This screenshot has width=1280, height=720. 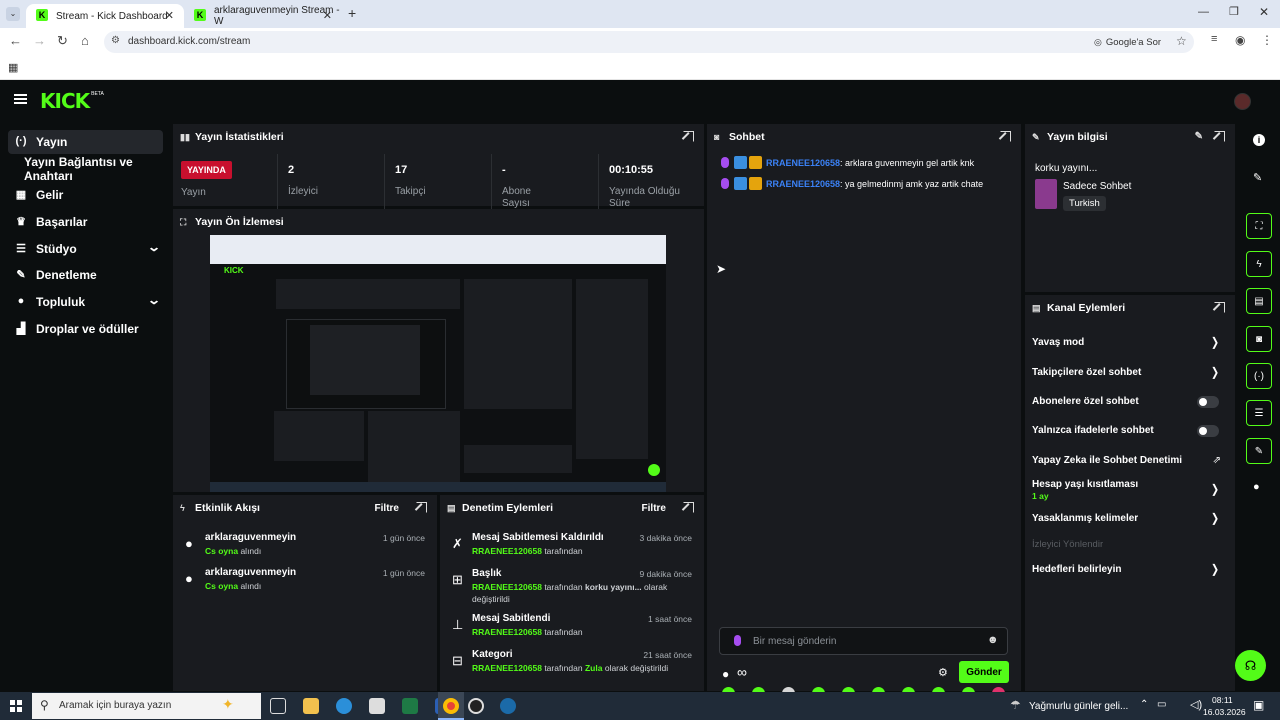 What do you see at coordinates (742, 672) in the screenshot?
I see `infinity-label: ∞` at bounding box center [742, 672].